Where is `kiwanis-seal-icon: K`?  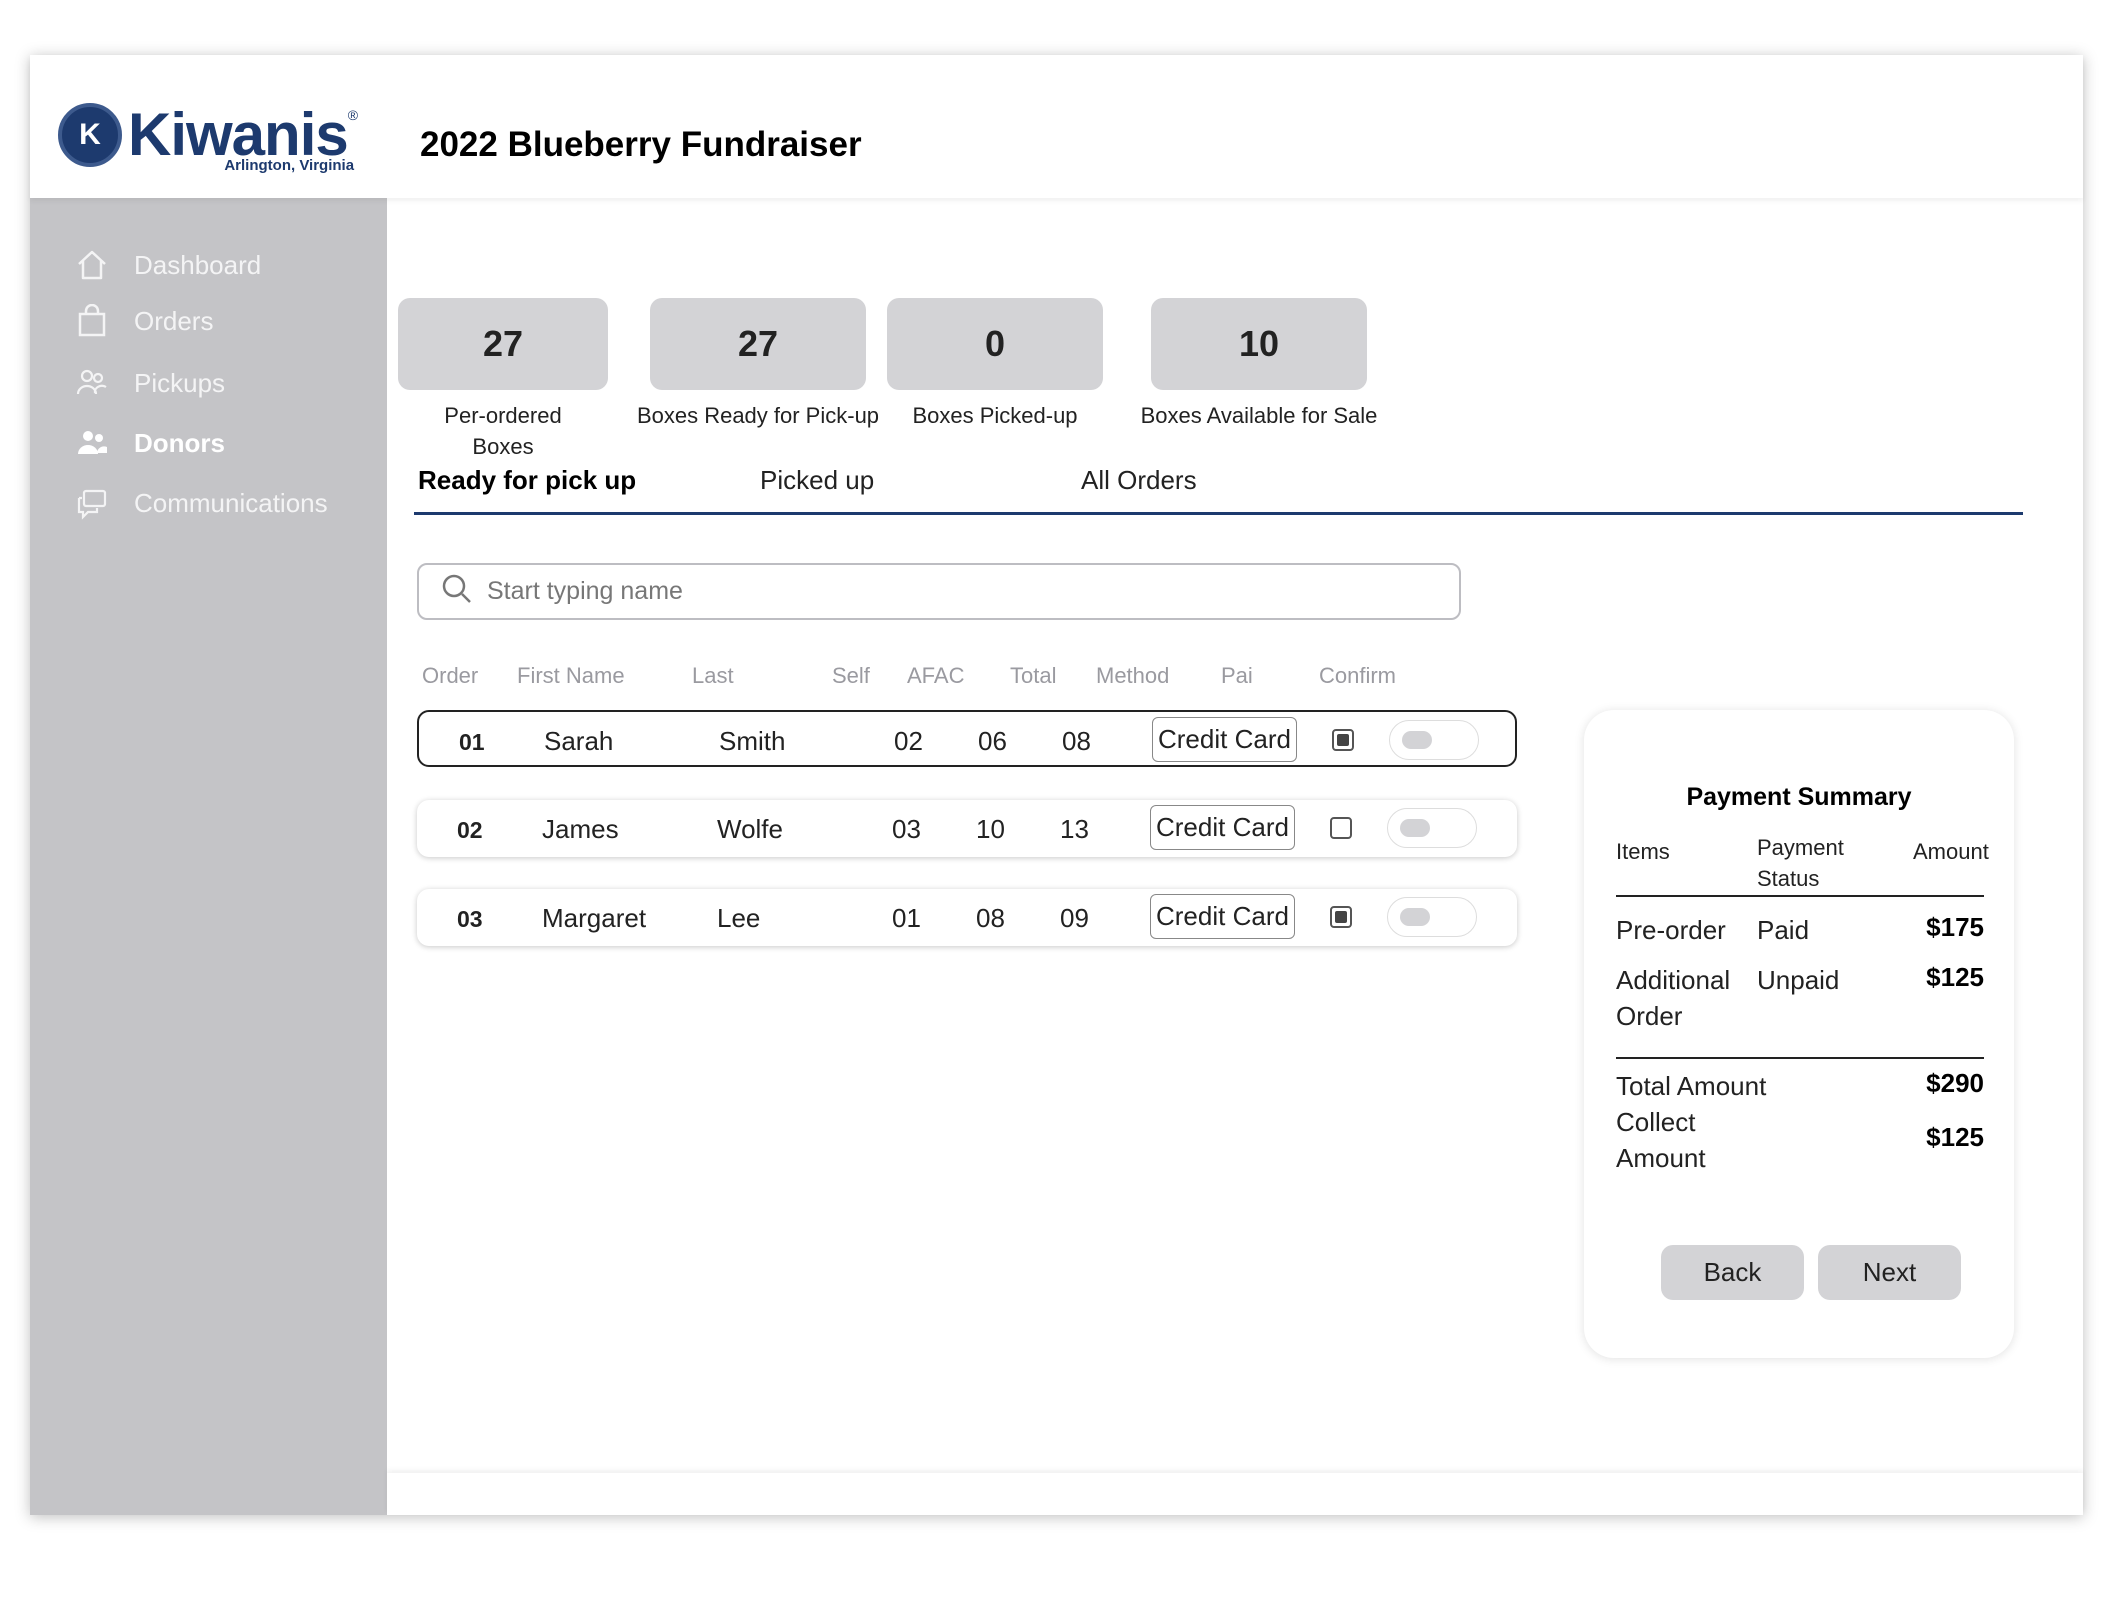 kiwanis-seal-icon: K is located at coordinates (90, 135).